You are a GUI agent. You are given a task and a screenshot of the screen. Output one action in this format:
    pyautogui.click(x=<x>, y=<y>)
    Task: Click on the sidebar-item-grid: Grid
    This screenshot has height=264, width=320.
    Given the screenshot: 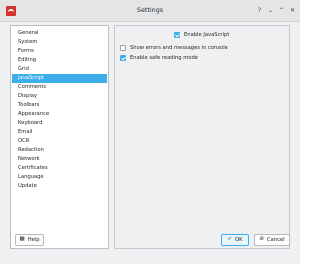 What is the action you would take?
    pyautogui.click(x=59, y=69)
    